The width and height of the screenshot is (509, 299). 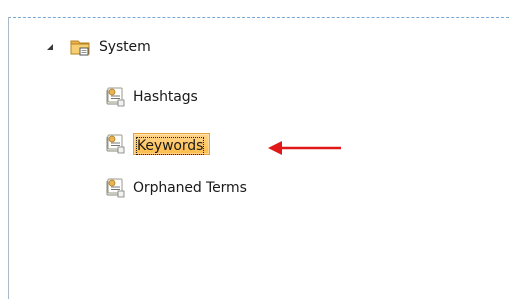 I want to click on tree-node-label: Keywords, so click(x=170, y=146).